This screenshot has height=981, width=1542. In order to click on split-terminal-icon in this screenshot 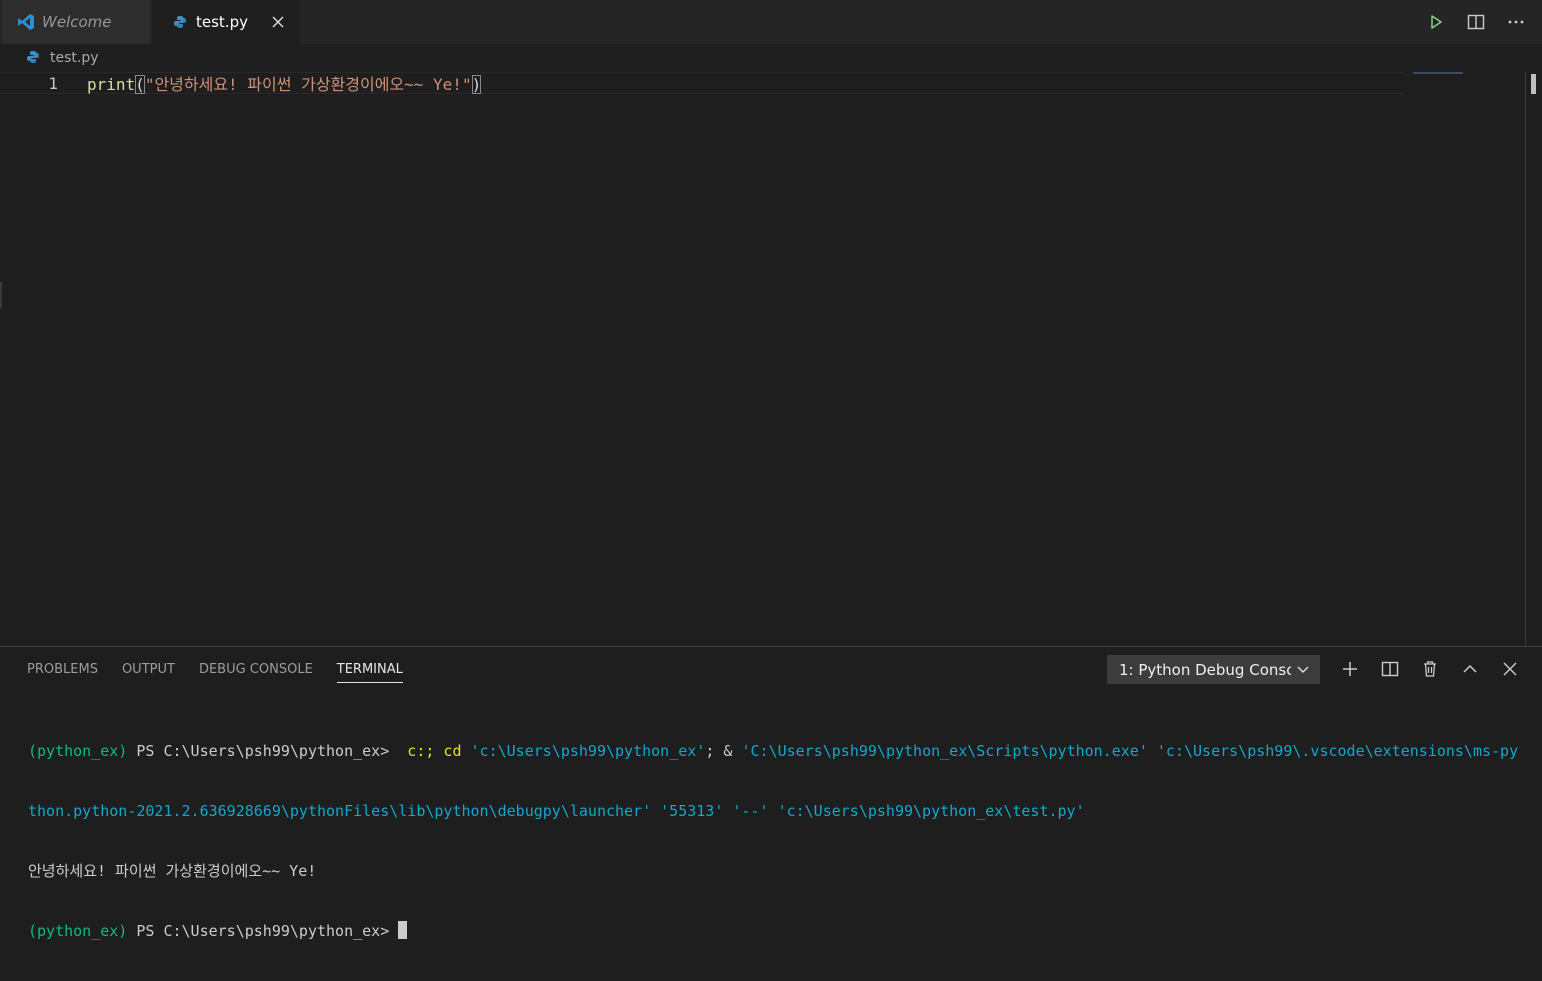, I will do `click(1390, 669)`.